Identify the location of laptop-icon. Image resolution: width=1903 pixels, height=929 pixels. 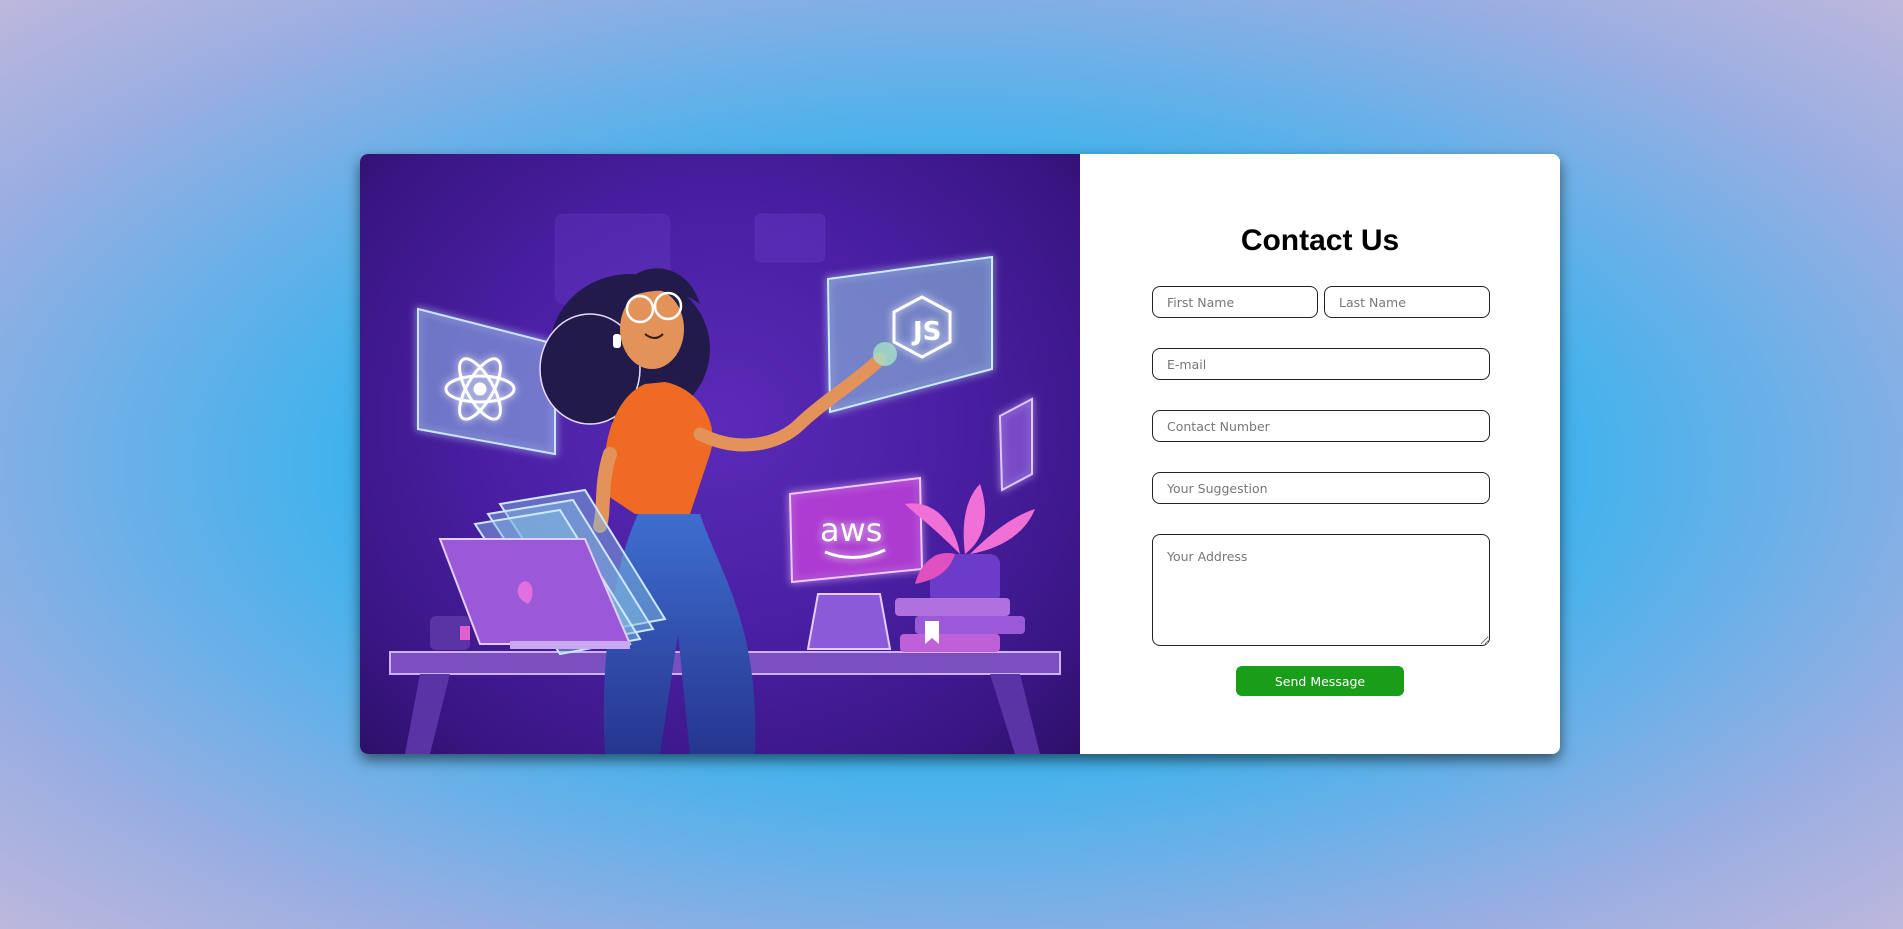
(552, 572).